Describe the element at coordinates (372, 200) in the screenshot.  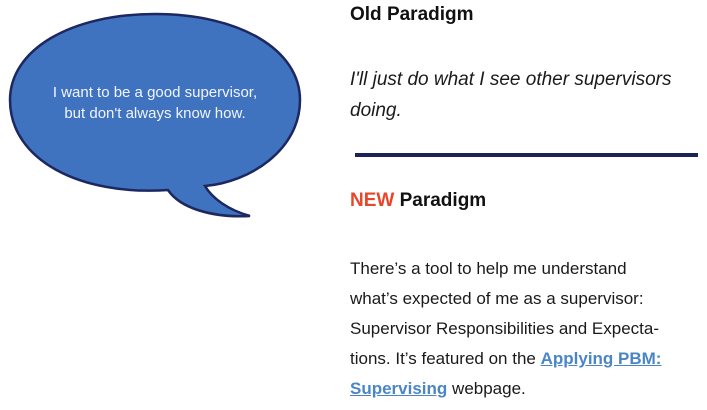
I see `new-word-label: NEW` at that location.